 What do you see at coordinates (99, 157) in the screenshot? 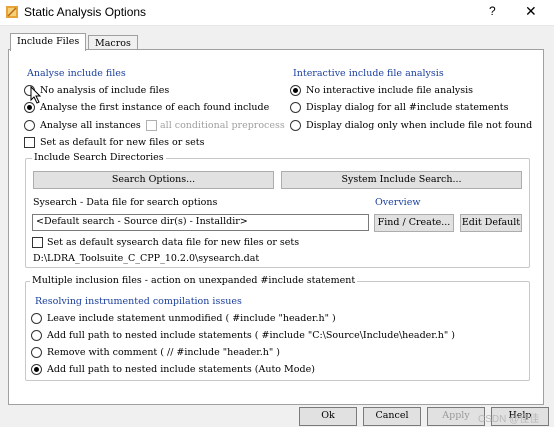
I see `include-search-directories-title: Include Search Directories` at bounding box center [99, 157].